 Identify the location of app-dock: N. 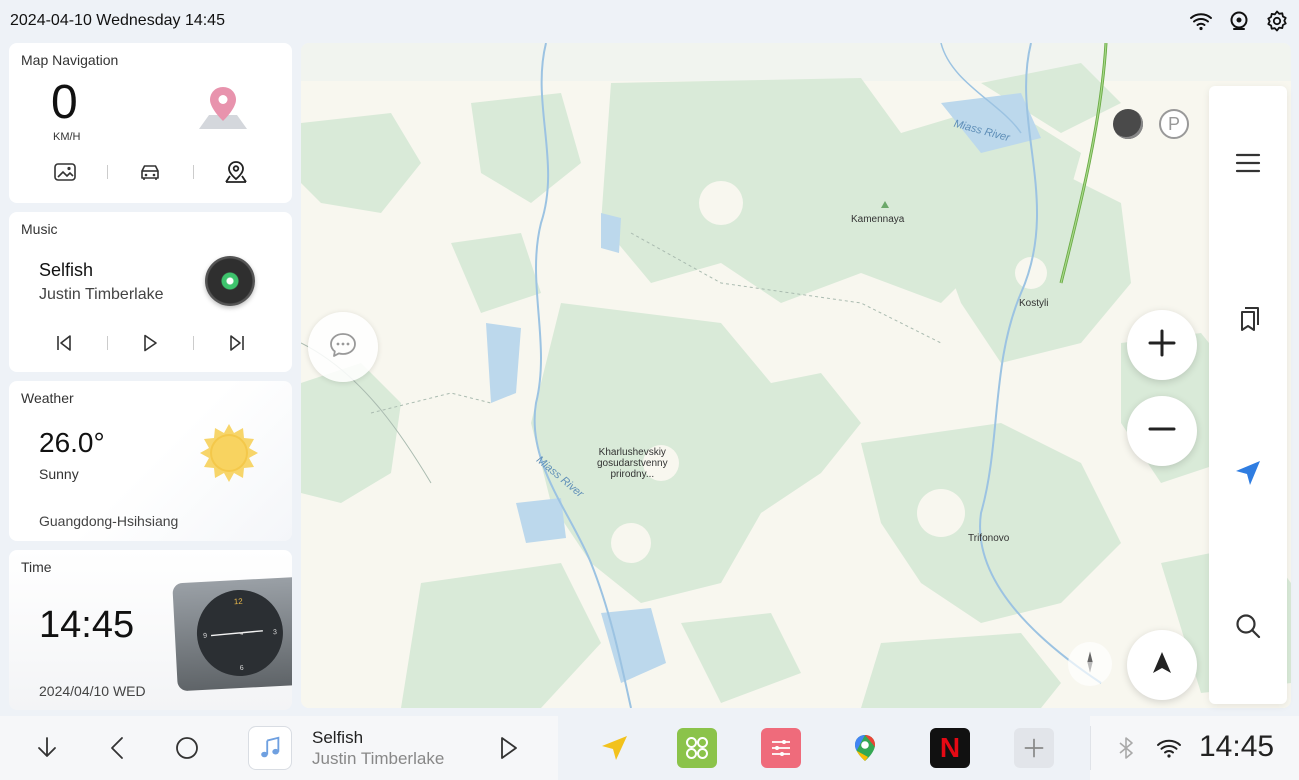
(824, 748).